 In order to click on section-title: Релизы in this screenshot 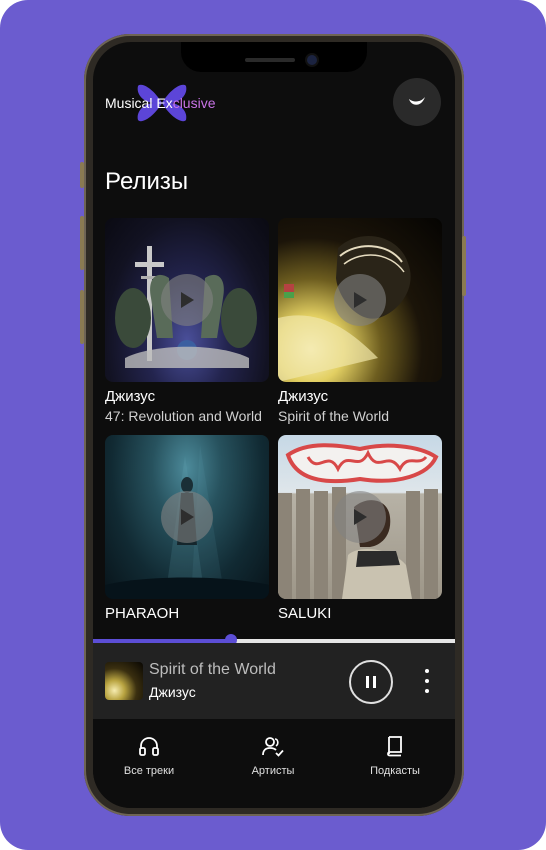, I will do `click(147, 181)`.